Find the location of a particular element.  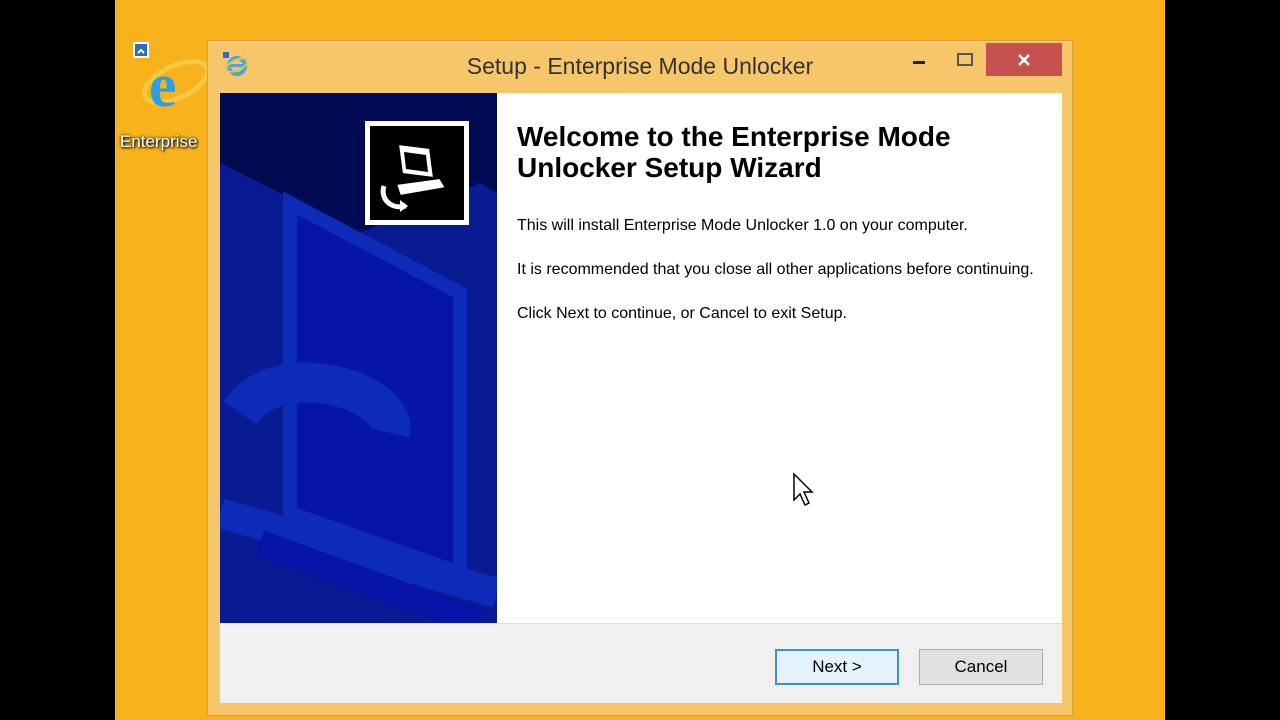

cancel-button: Cancel is located at coordinates (981, 667).